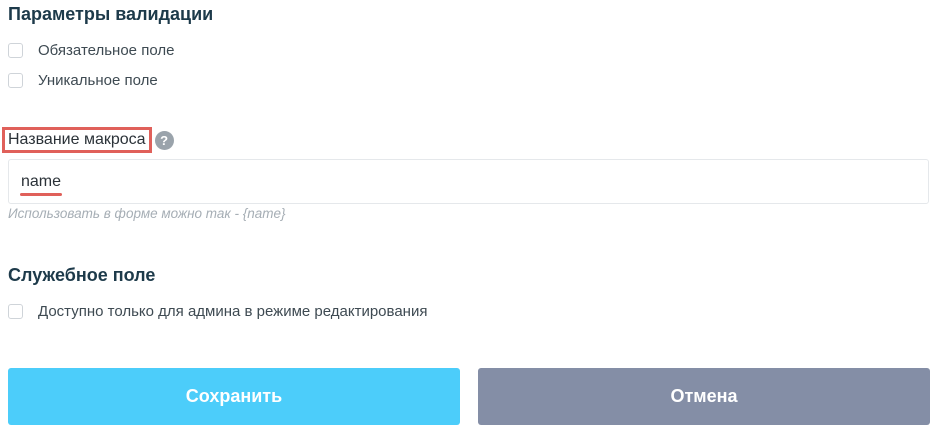  Describe the element at coordinates (111, 14) in the screenshot. I see `validation-section-title: Параметры валидации` at that location.